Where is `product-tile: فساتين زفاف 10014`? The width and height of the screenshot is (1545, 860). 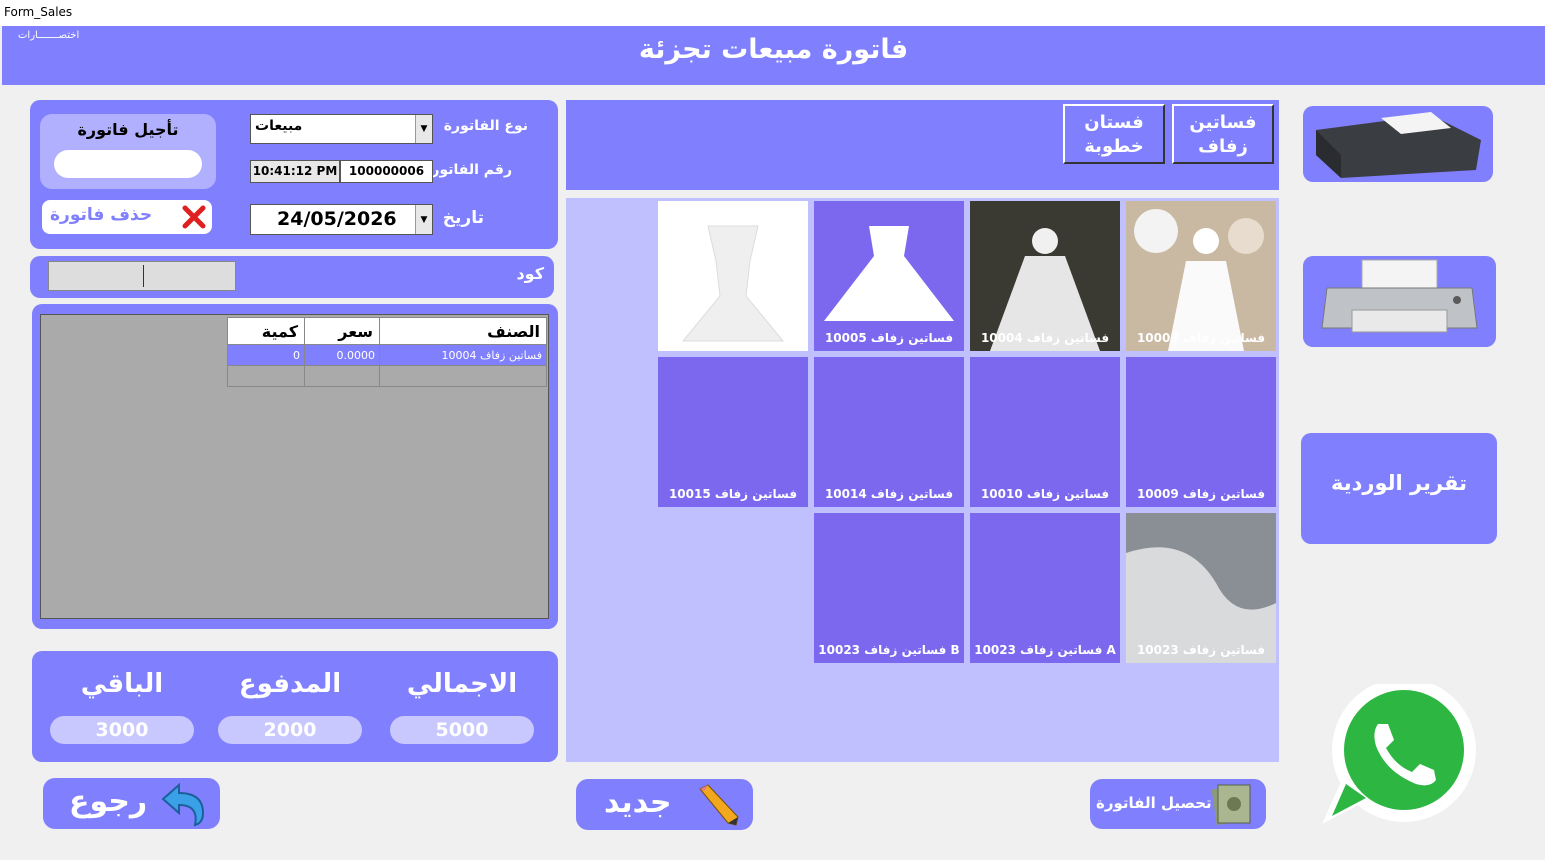
product-tile: فساتين زفاف 10014 is located at coordinates (889, 432).